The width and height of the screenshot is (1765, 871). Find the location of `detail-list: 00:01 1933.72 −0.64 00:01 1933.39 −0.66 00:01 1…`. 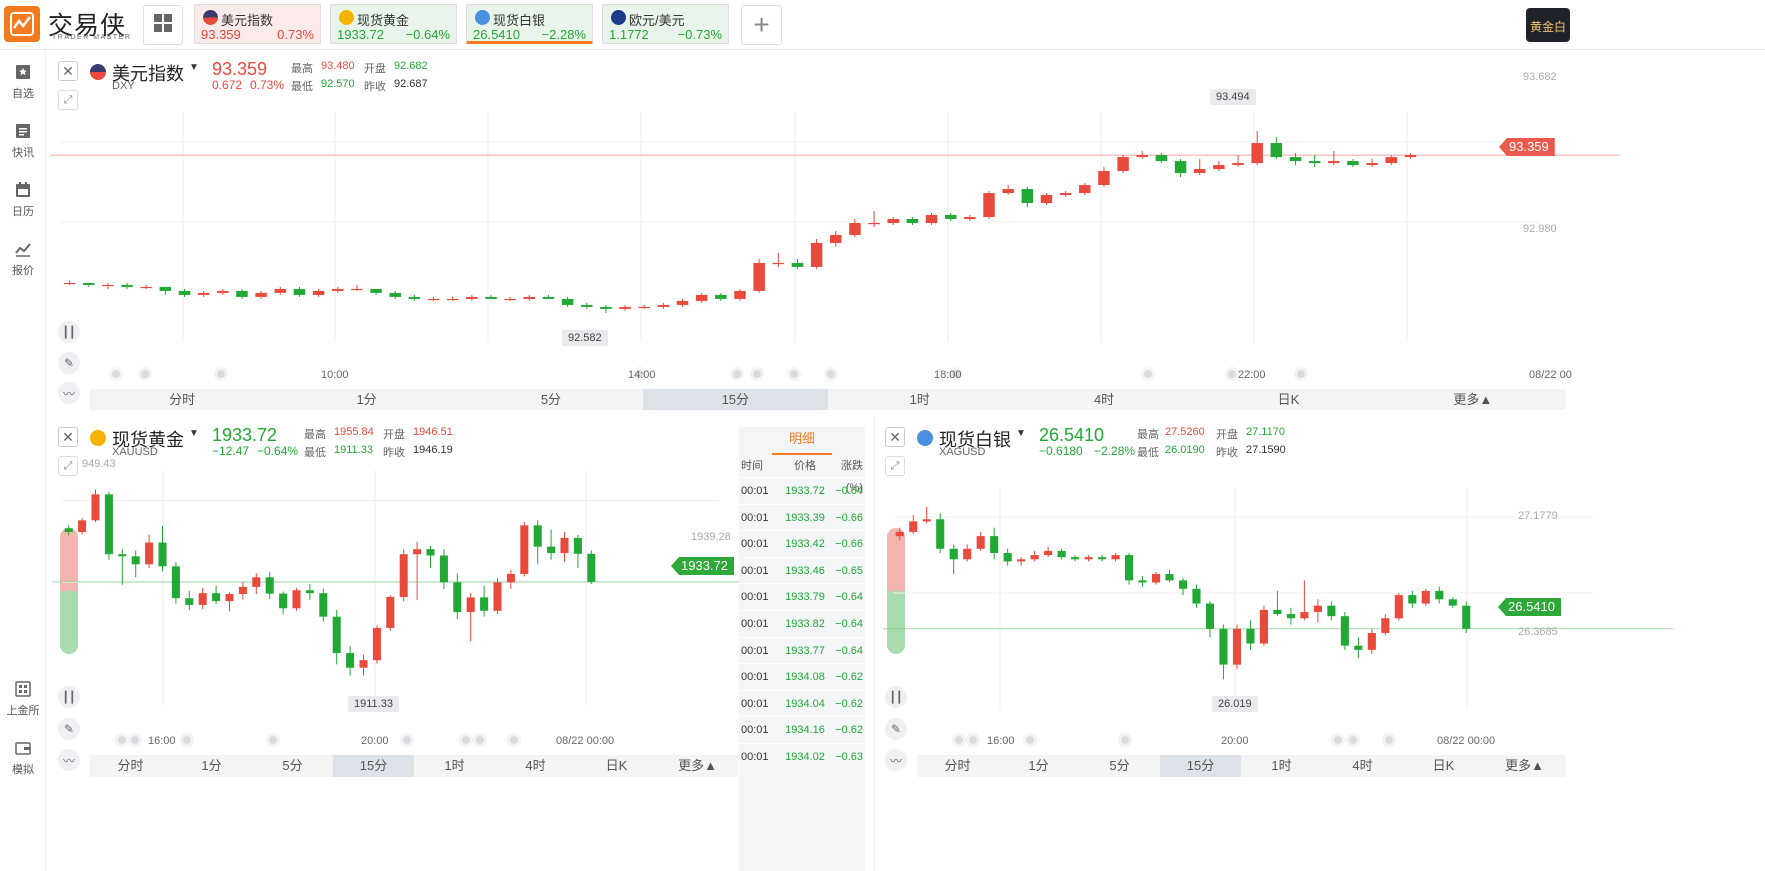

detail-list: 00:01 1933.72 −0.64 00:01 1933.39 −0.66 00:01 1… is located at coordinates (802, 623).